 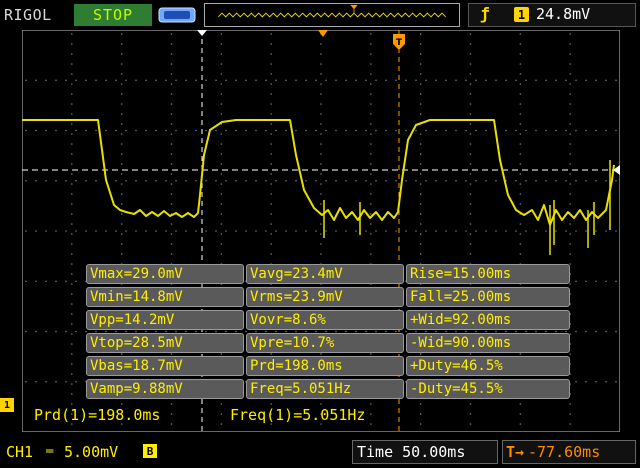 I want to click on measurement-cell: +Duty=46.5%, so click(x=488, y=366).